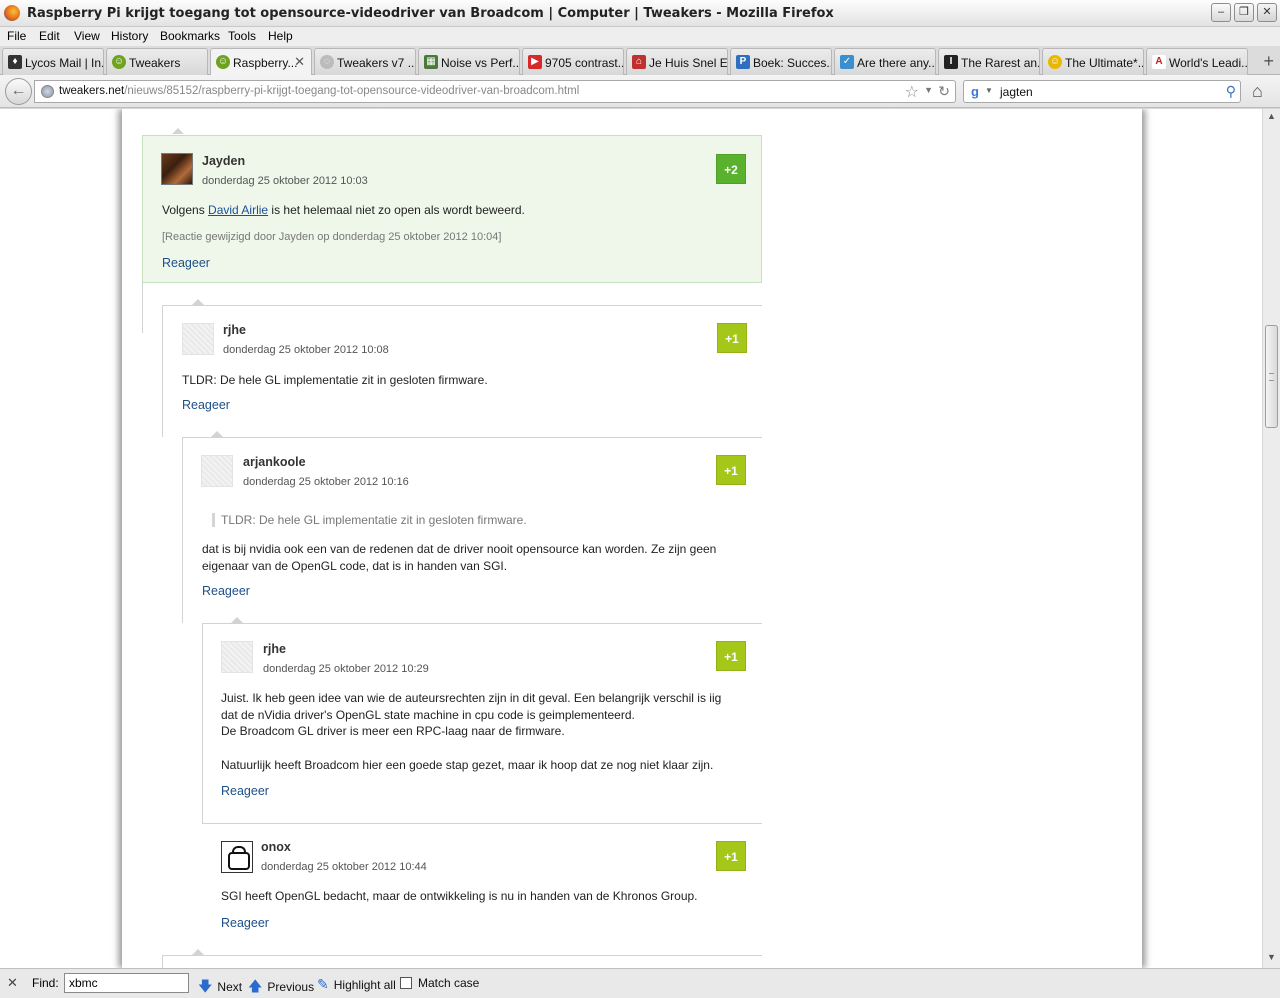 The height and width of the screenshot is (998, 1280). What do you see at coordinates (1016, 92) in the screenshot?
I see `search-input: jagten` at bounding box center [1016, 92].